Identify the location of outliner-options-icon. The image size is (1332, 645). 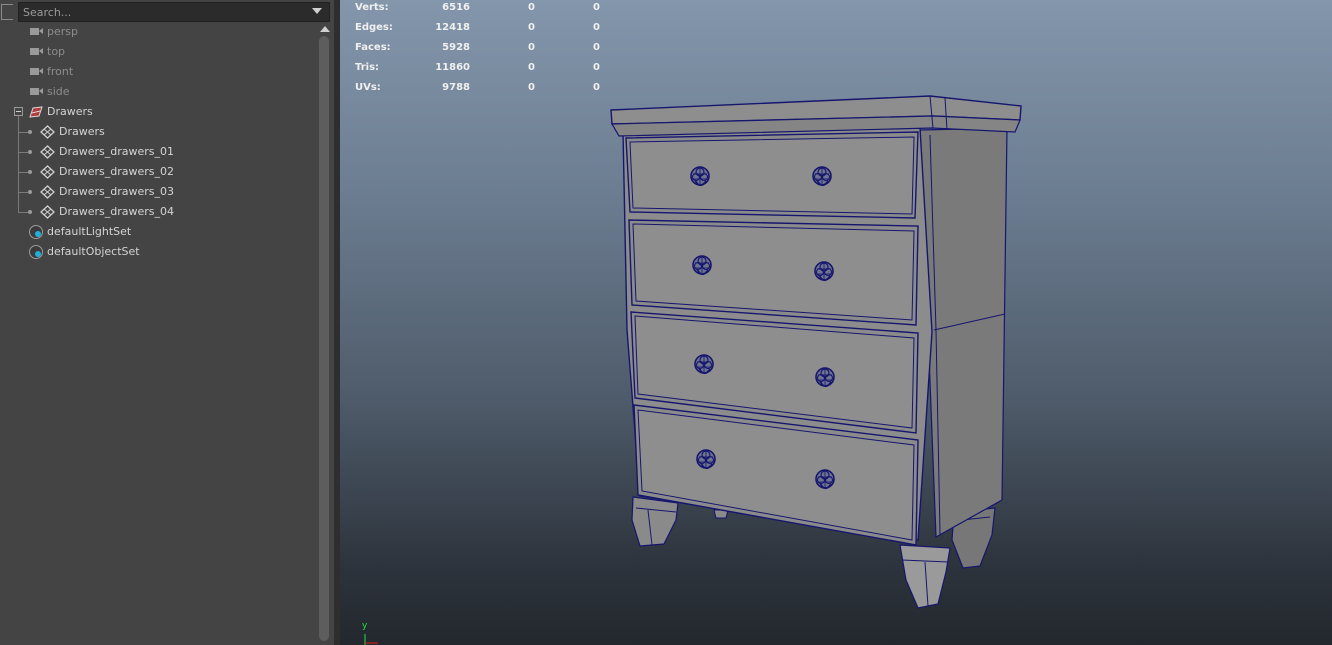
(7, 12).